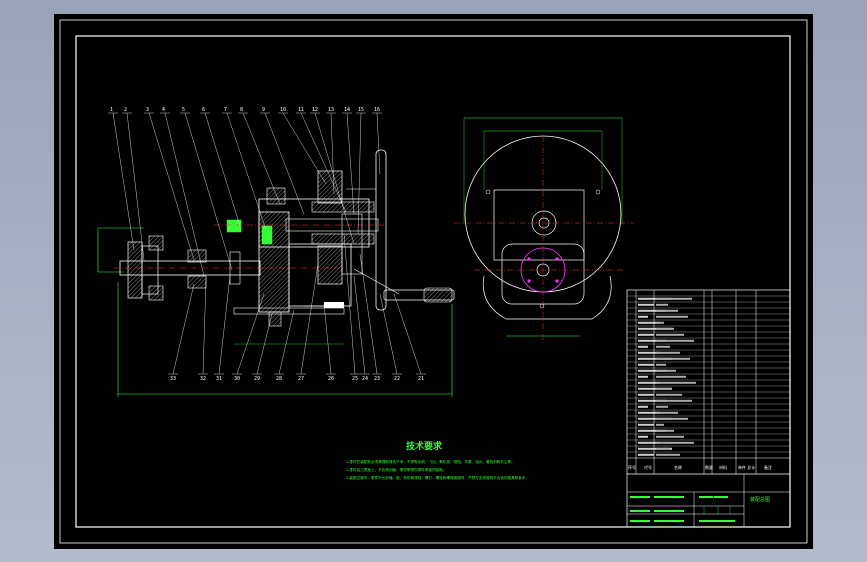 The height and width of the screenshot is (562, 867). What do you see at coordinates (365, 379) in the screenshot?
I see `callout-bottom-24: 24` at bounding box center [365, 379].